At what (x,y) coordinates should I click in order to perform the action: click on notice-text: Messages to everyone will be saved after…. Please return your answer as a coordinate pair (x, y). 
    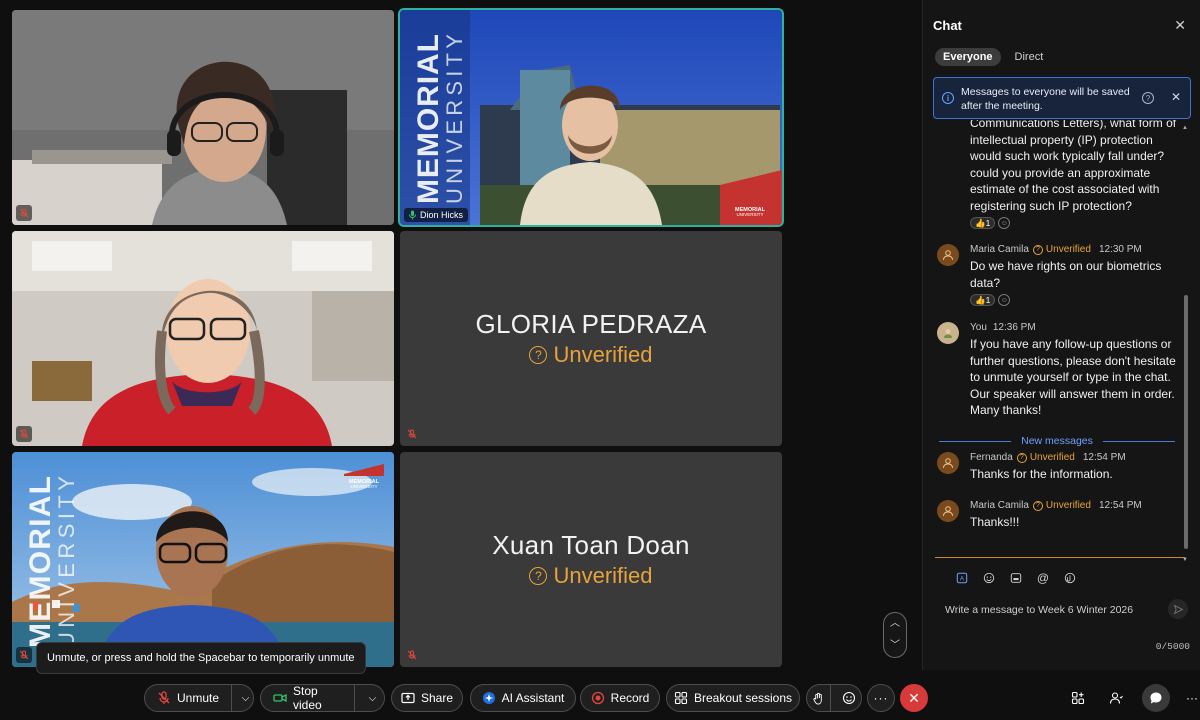
    Looking at the image, I should click on (1045, 99).